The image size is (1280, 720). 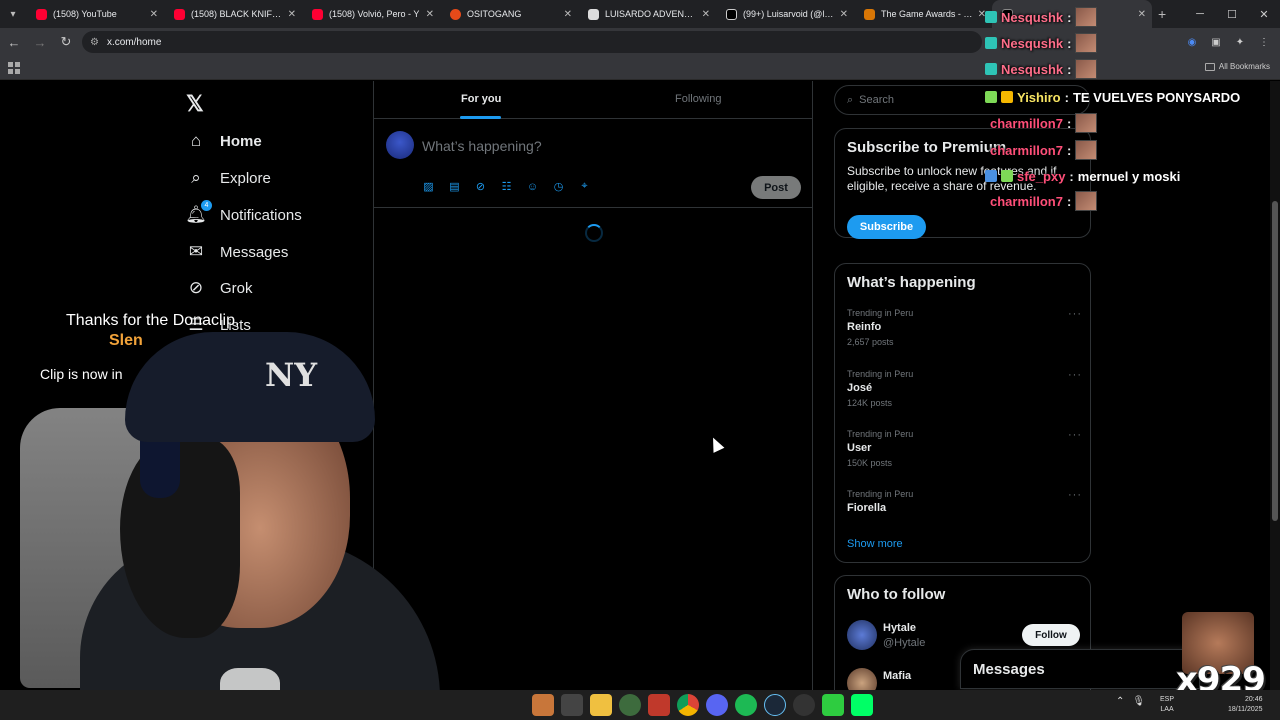 I want to click on site-info-icon: ⚙, so click(x=94, y=42).